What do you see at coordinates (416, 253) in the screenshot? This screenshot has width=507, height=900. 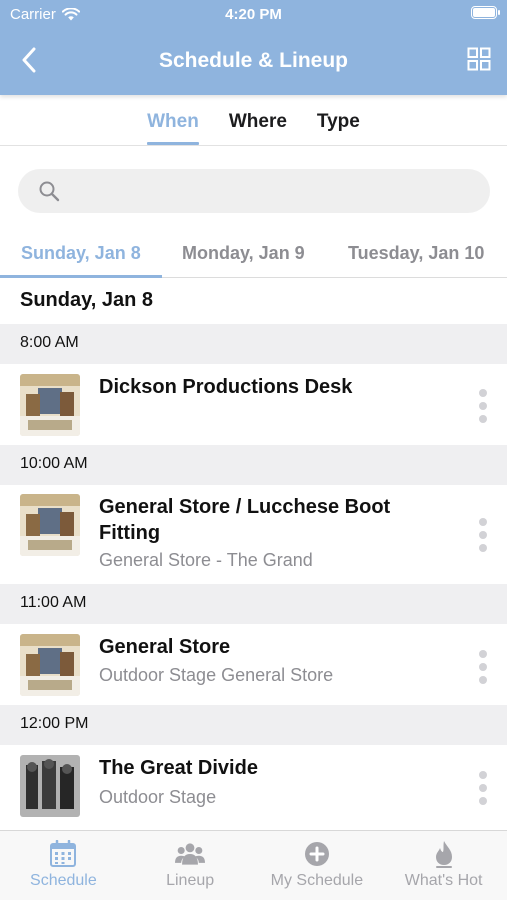 I see `day-tab-tuesday: Tuesday, Jan 10` at bounding box center [416, 253].